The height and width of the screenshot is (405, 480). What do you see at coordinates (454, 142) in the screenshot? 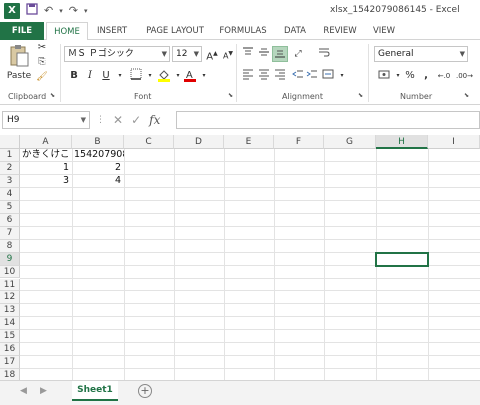
I see `column-header: I` at bounding box center [454, 142].